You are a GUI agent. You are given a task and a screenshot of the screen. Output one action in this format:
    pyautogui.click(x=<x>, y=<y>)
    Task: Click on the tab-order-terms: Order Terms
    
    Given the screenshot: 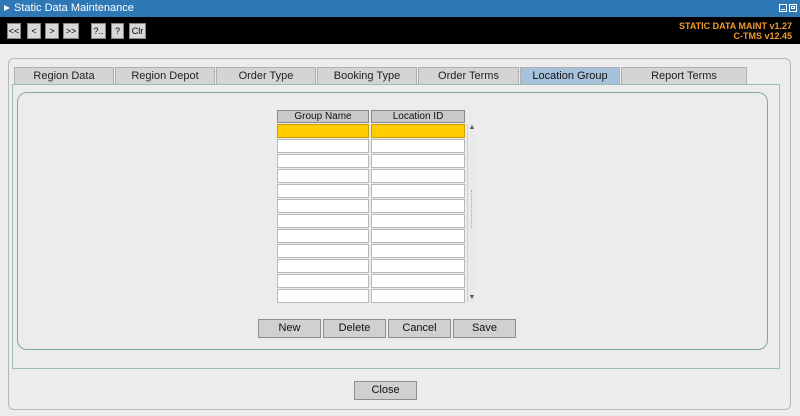 What is the action you would take?
    pyautogui.click(x=468, y=75)
    